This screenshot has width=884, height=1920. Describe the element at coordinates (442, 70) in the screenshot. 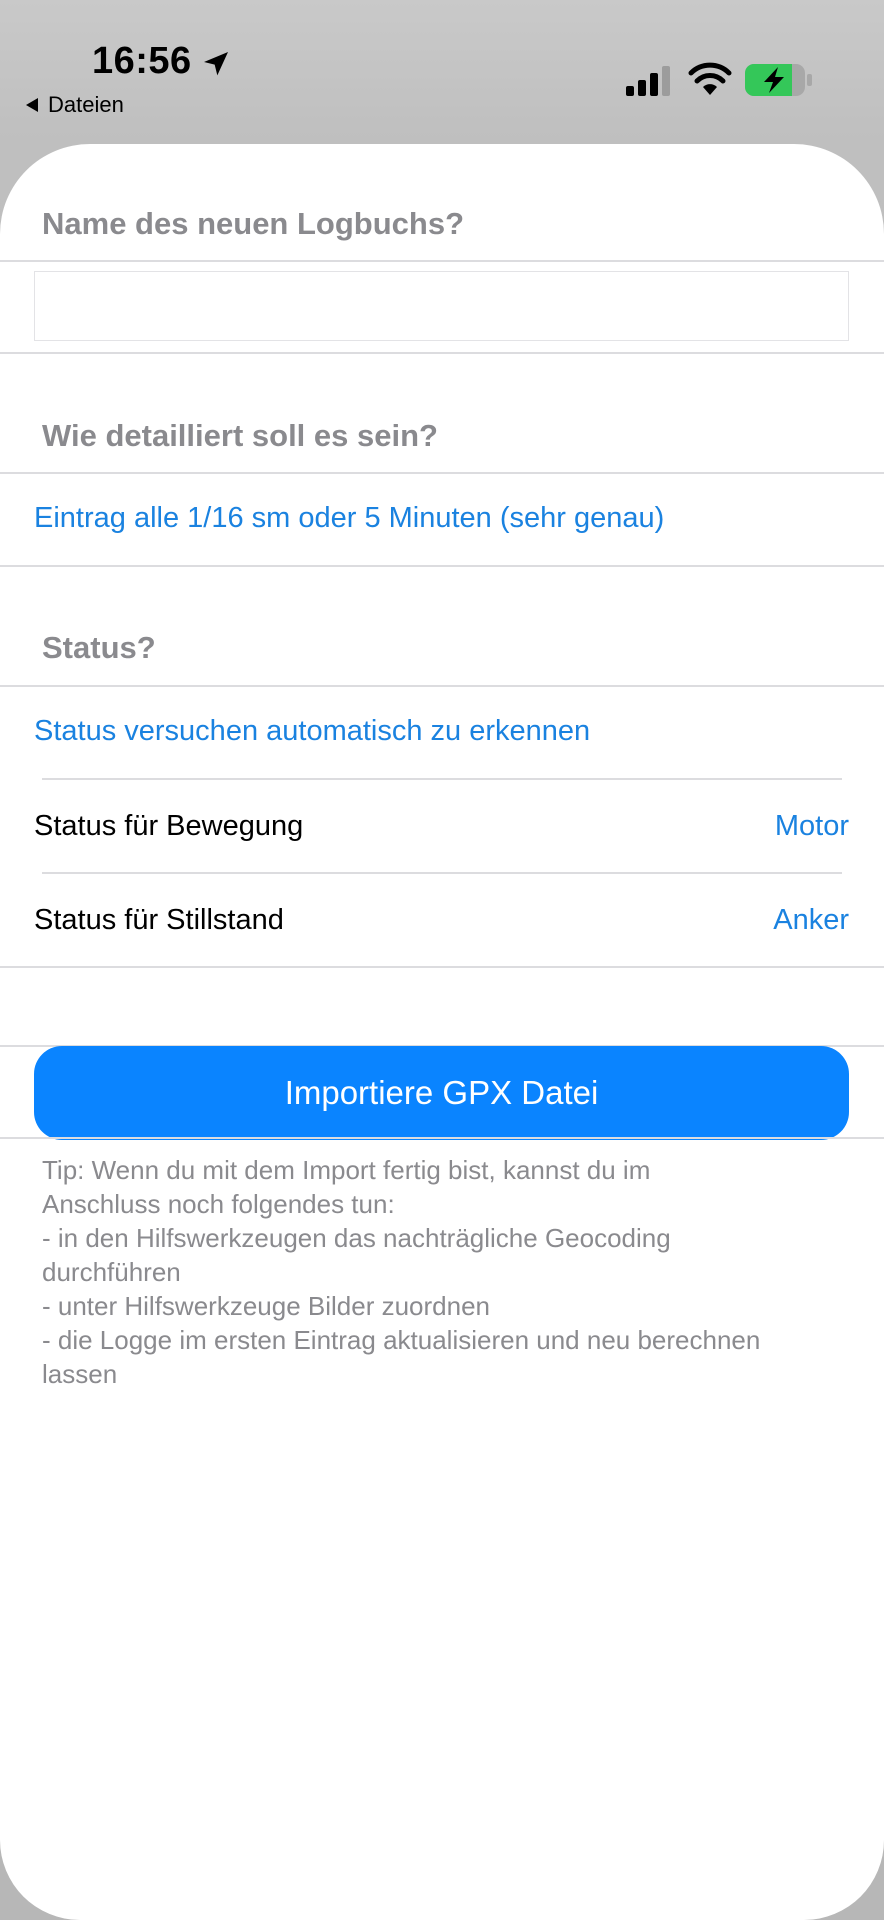

I see `status-bar: 16:56 Dateien` at that location.